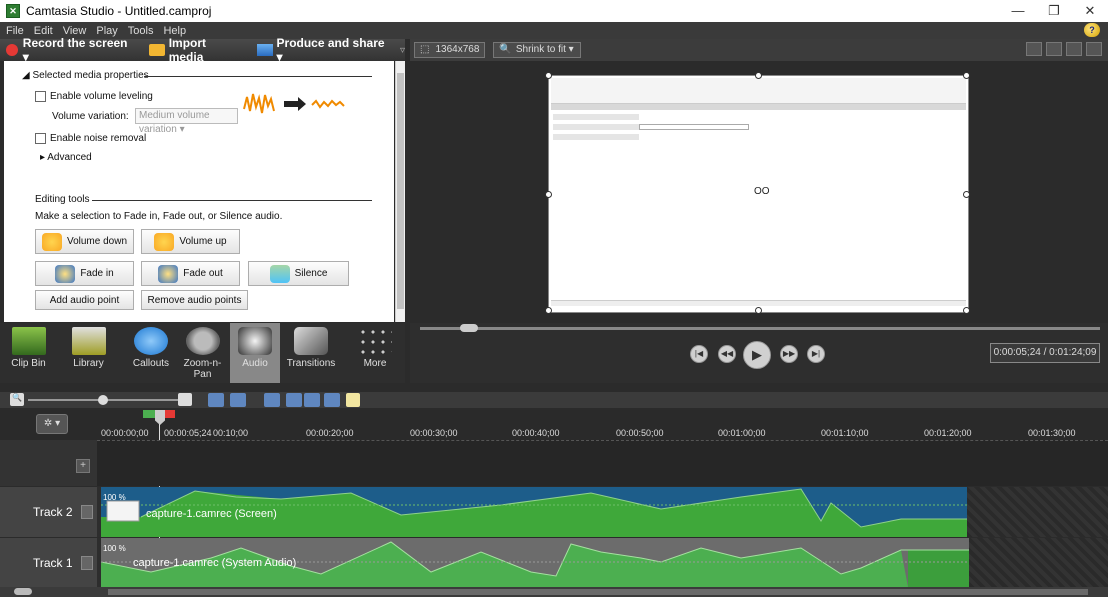 The width and height of the screenshot is (1108, 597). I want to click on track-header-2: Track 2, so click(48, 512).